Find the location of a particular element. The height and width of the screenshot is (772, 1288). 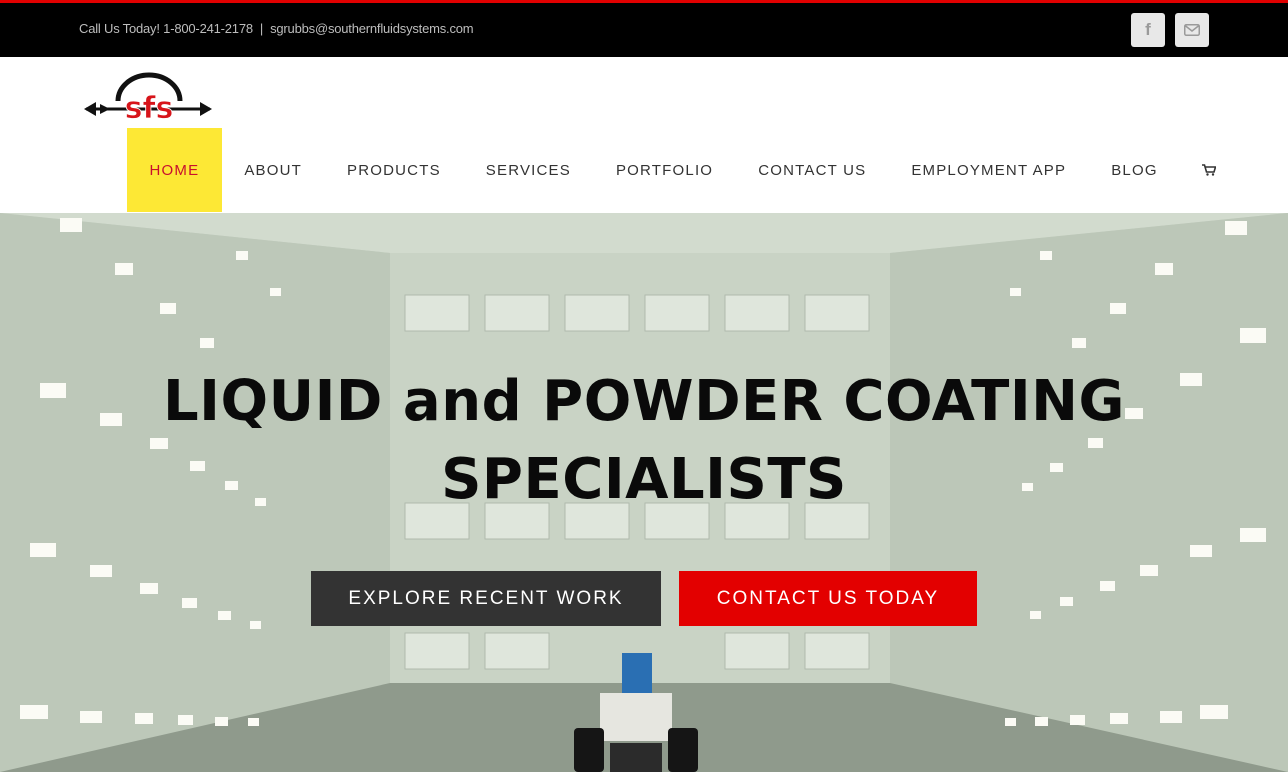

explore-recent-work-button: EXPLORE RECENT WORK is located at coordinates (486, 598).